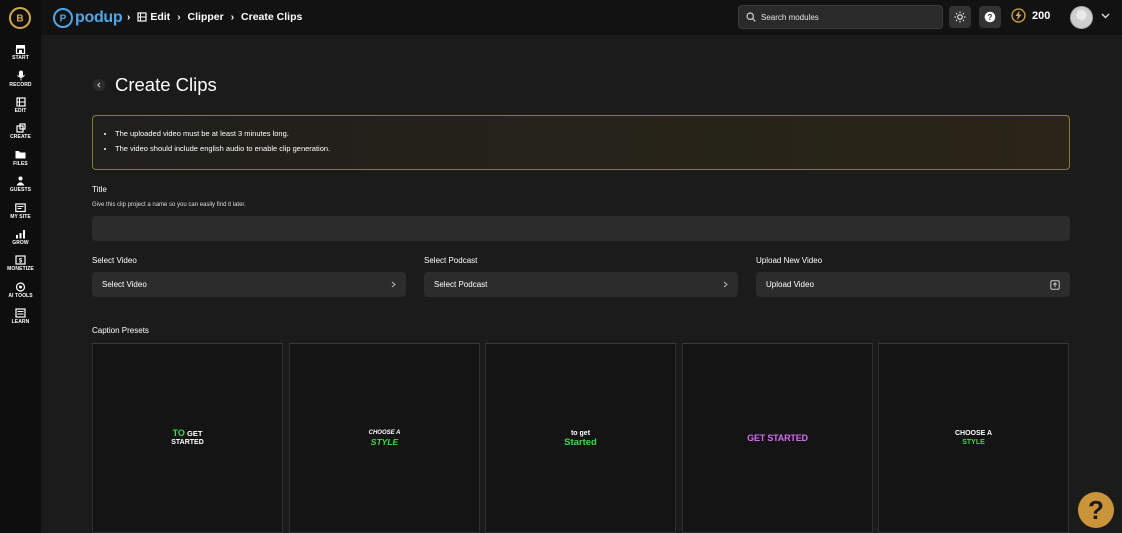 This screenshot has height=533, width=1122. Describe the element at coordinates (21, 207) in the screenshot. I see `site-icon` at that location.